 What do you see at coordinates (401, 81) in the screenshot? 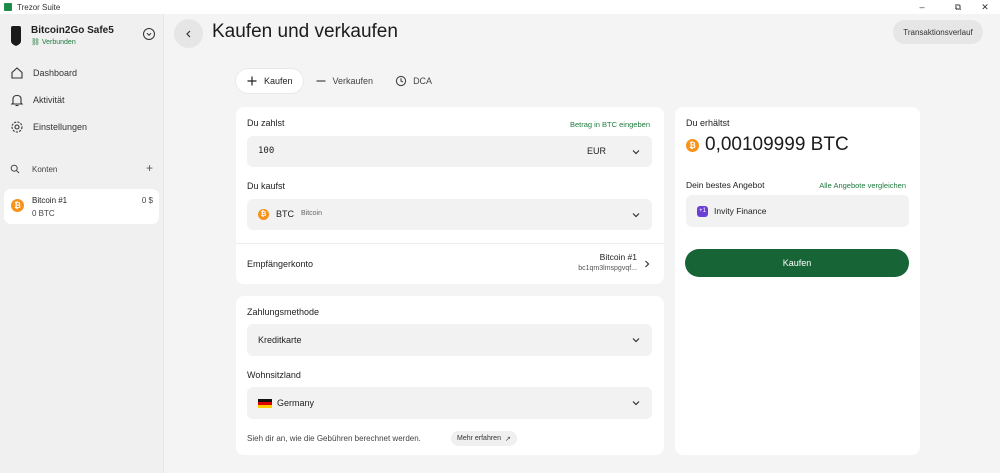
I see `clock-icon` at bounding box center [401, 81].